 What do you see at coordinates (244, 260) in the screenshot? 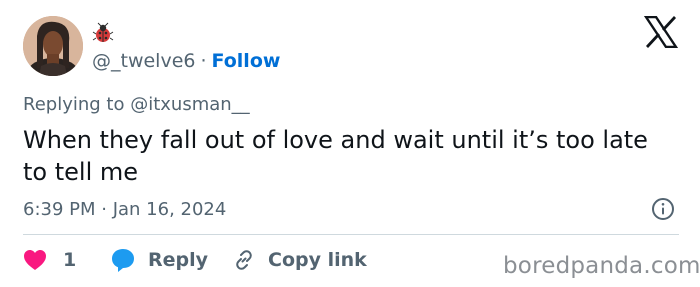
I see `link-icon` at bounding box center [244, 260].